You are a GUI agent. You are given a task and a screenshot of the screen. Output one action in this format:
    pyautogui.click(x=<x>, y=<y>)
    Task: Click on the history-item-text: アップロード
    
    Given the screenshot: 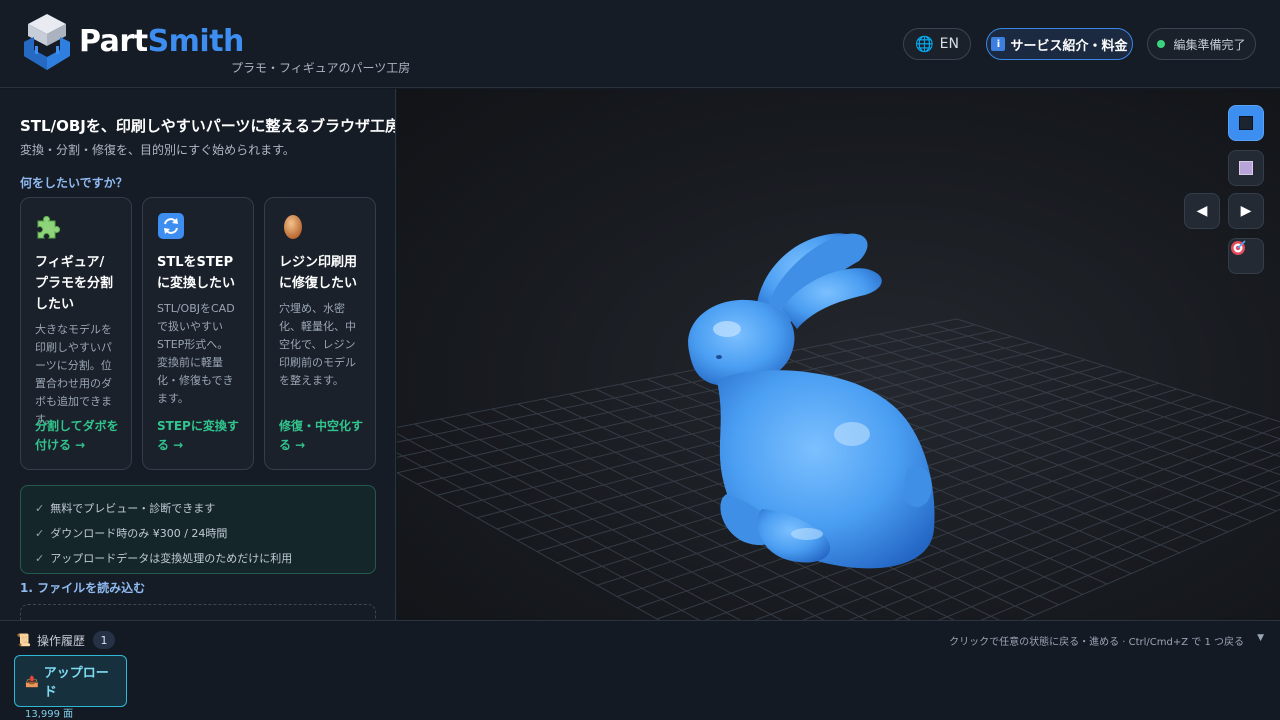 What is the action you would take?
    pyautogui.click(x=76, y=683)
    